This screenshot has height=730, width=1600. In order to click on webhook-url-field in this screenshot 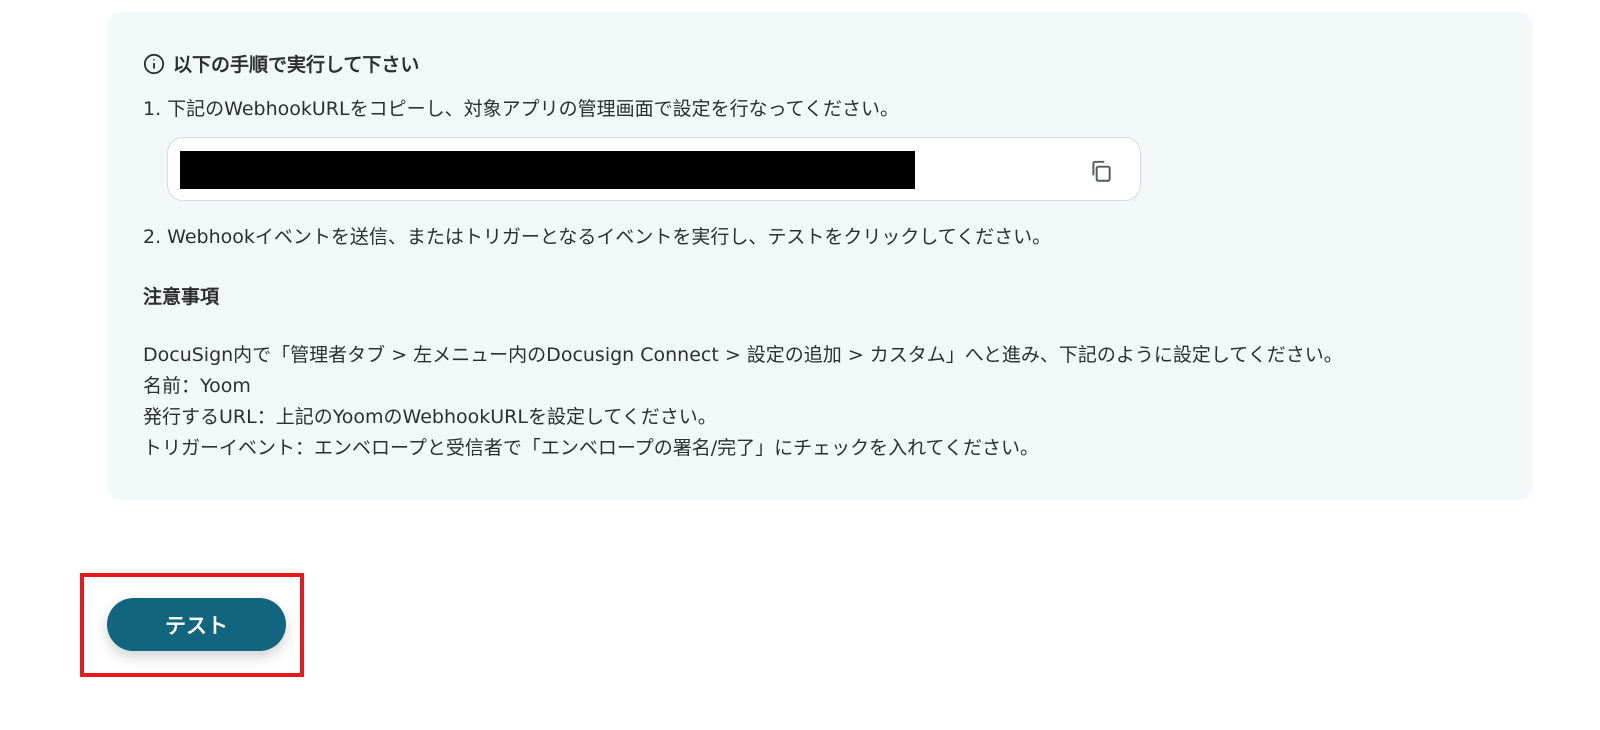, I will do `click(654, 169)`.